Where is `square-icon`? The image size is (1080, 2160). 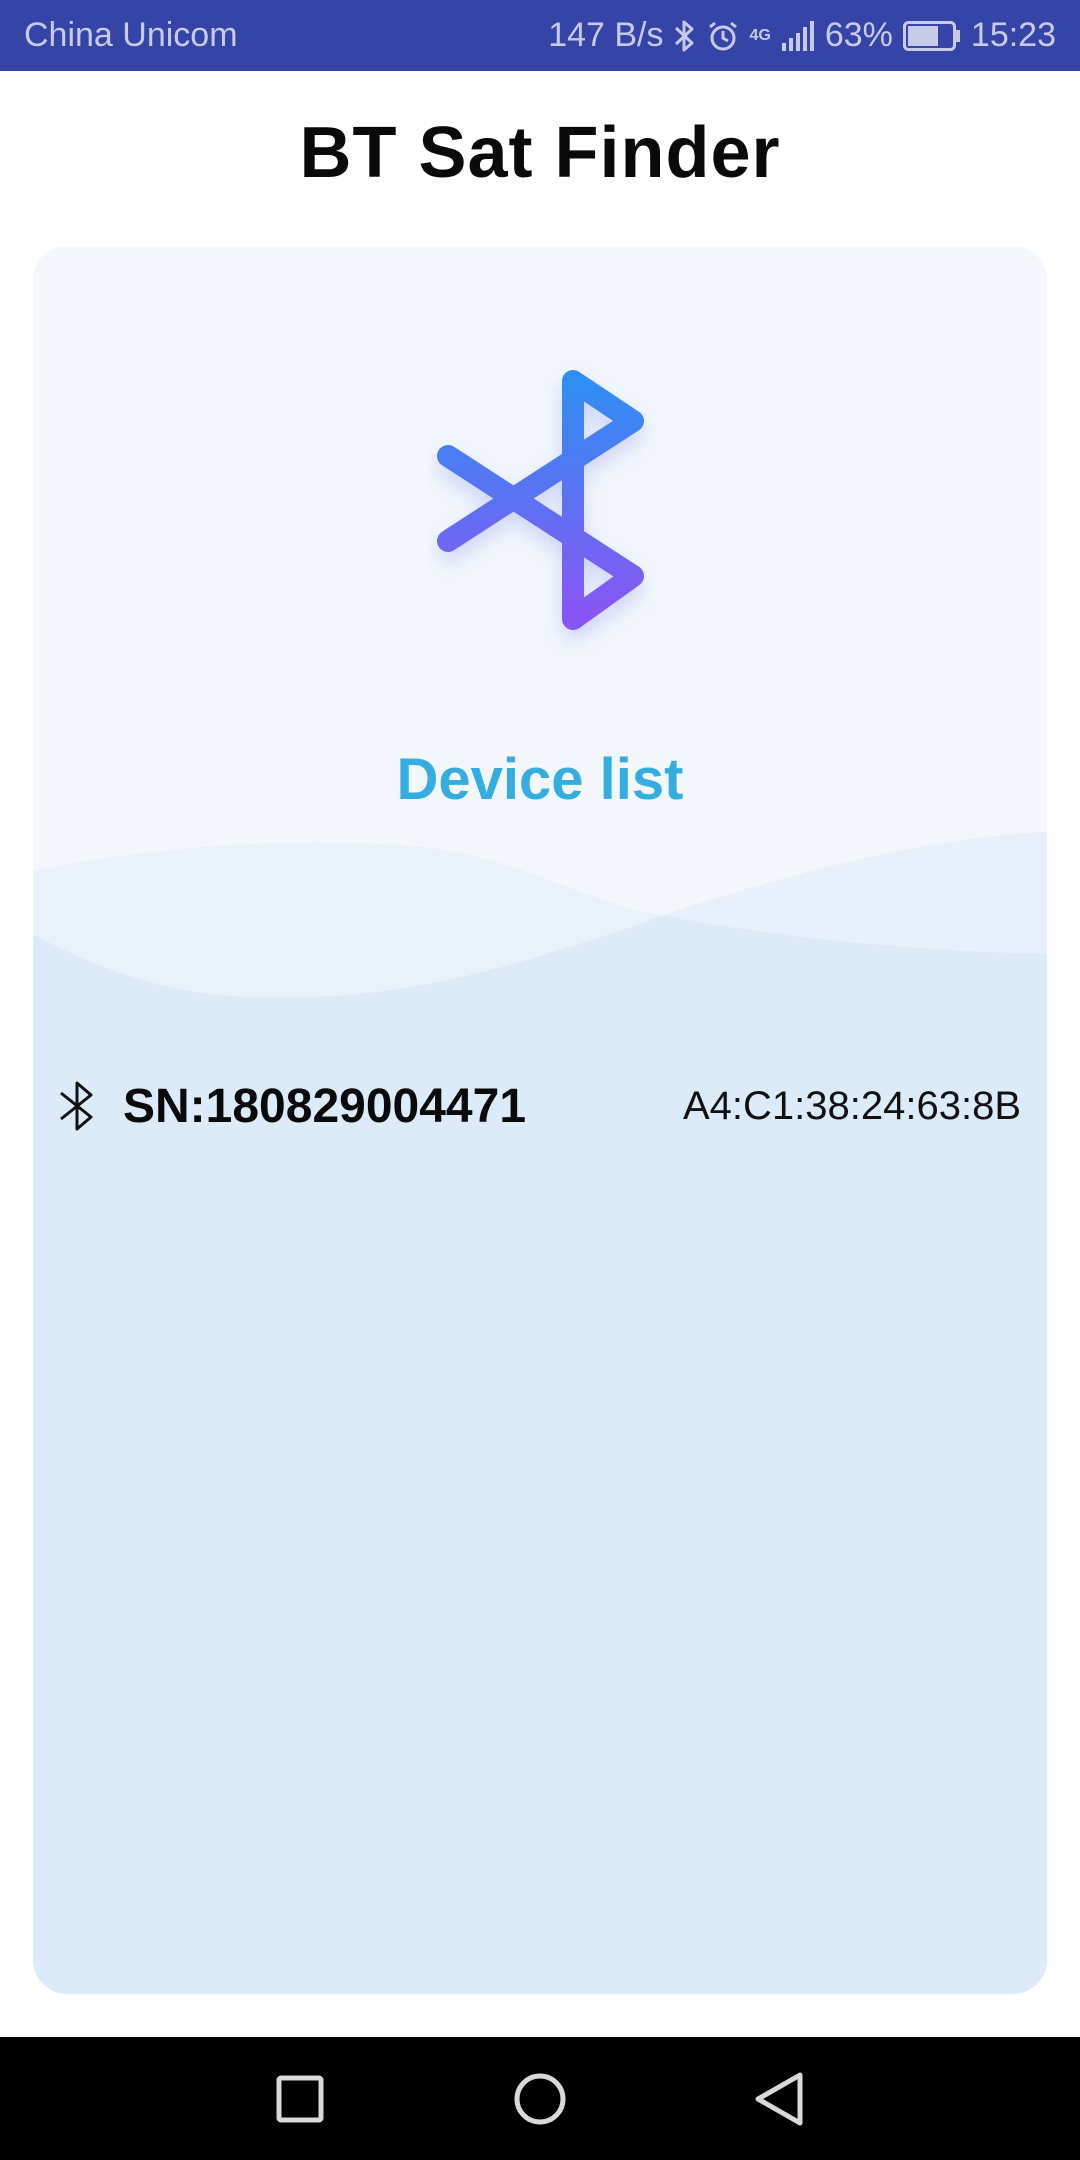 square-icon is located at coordinates (300, 2099).